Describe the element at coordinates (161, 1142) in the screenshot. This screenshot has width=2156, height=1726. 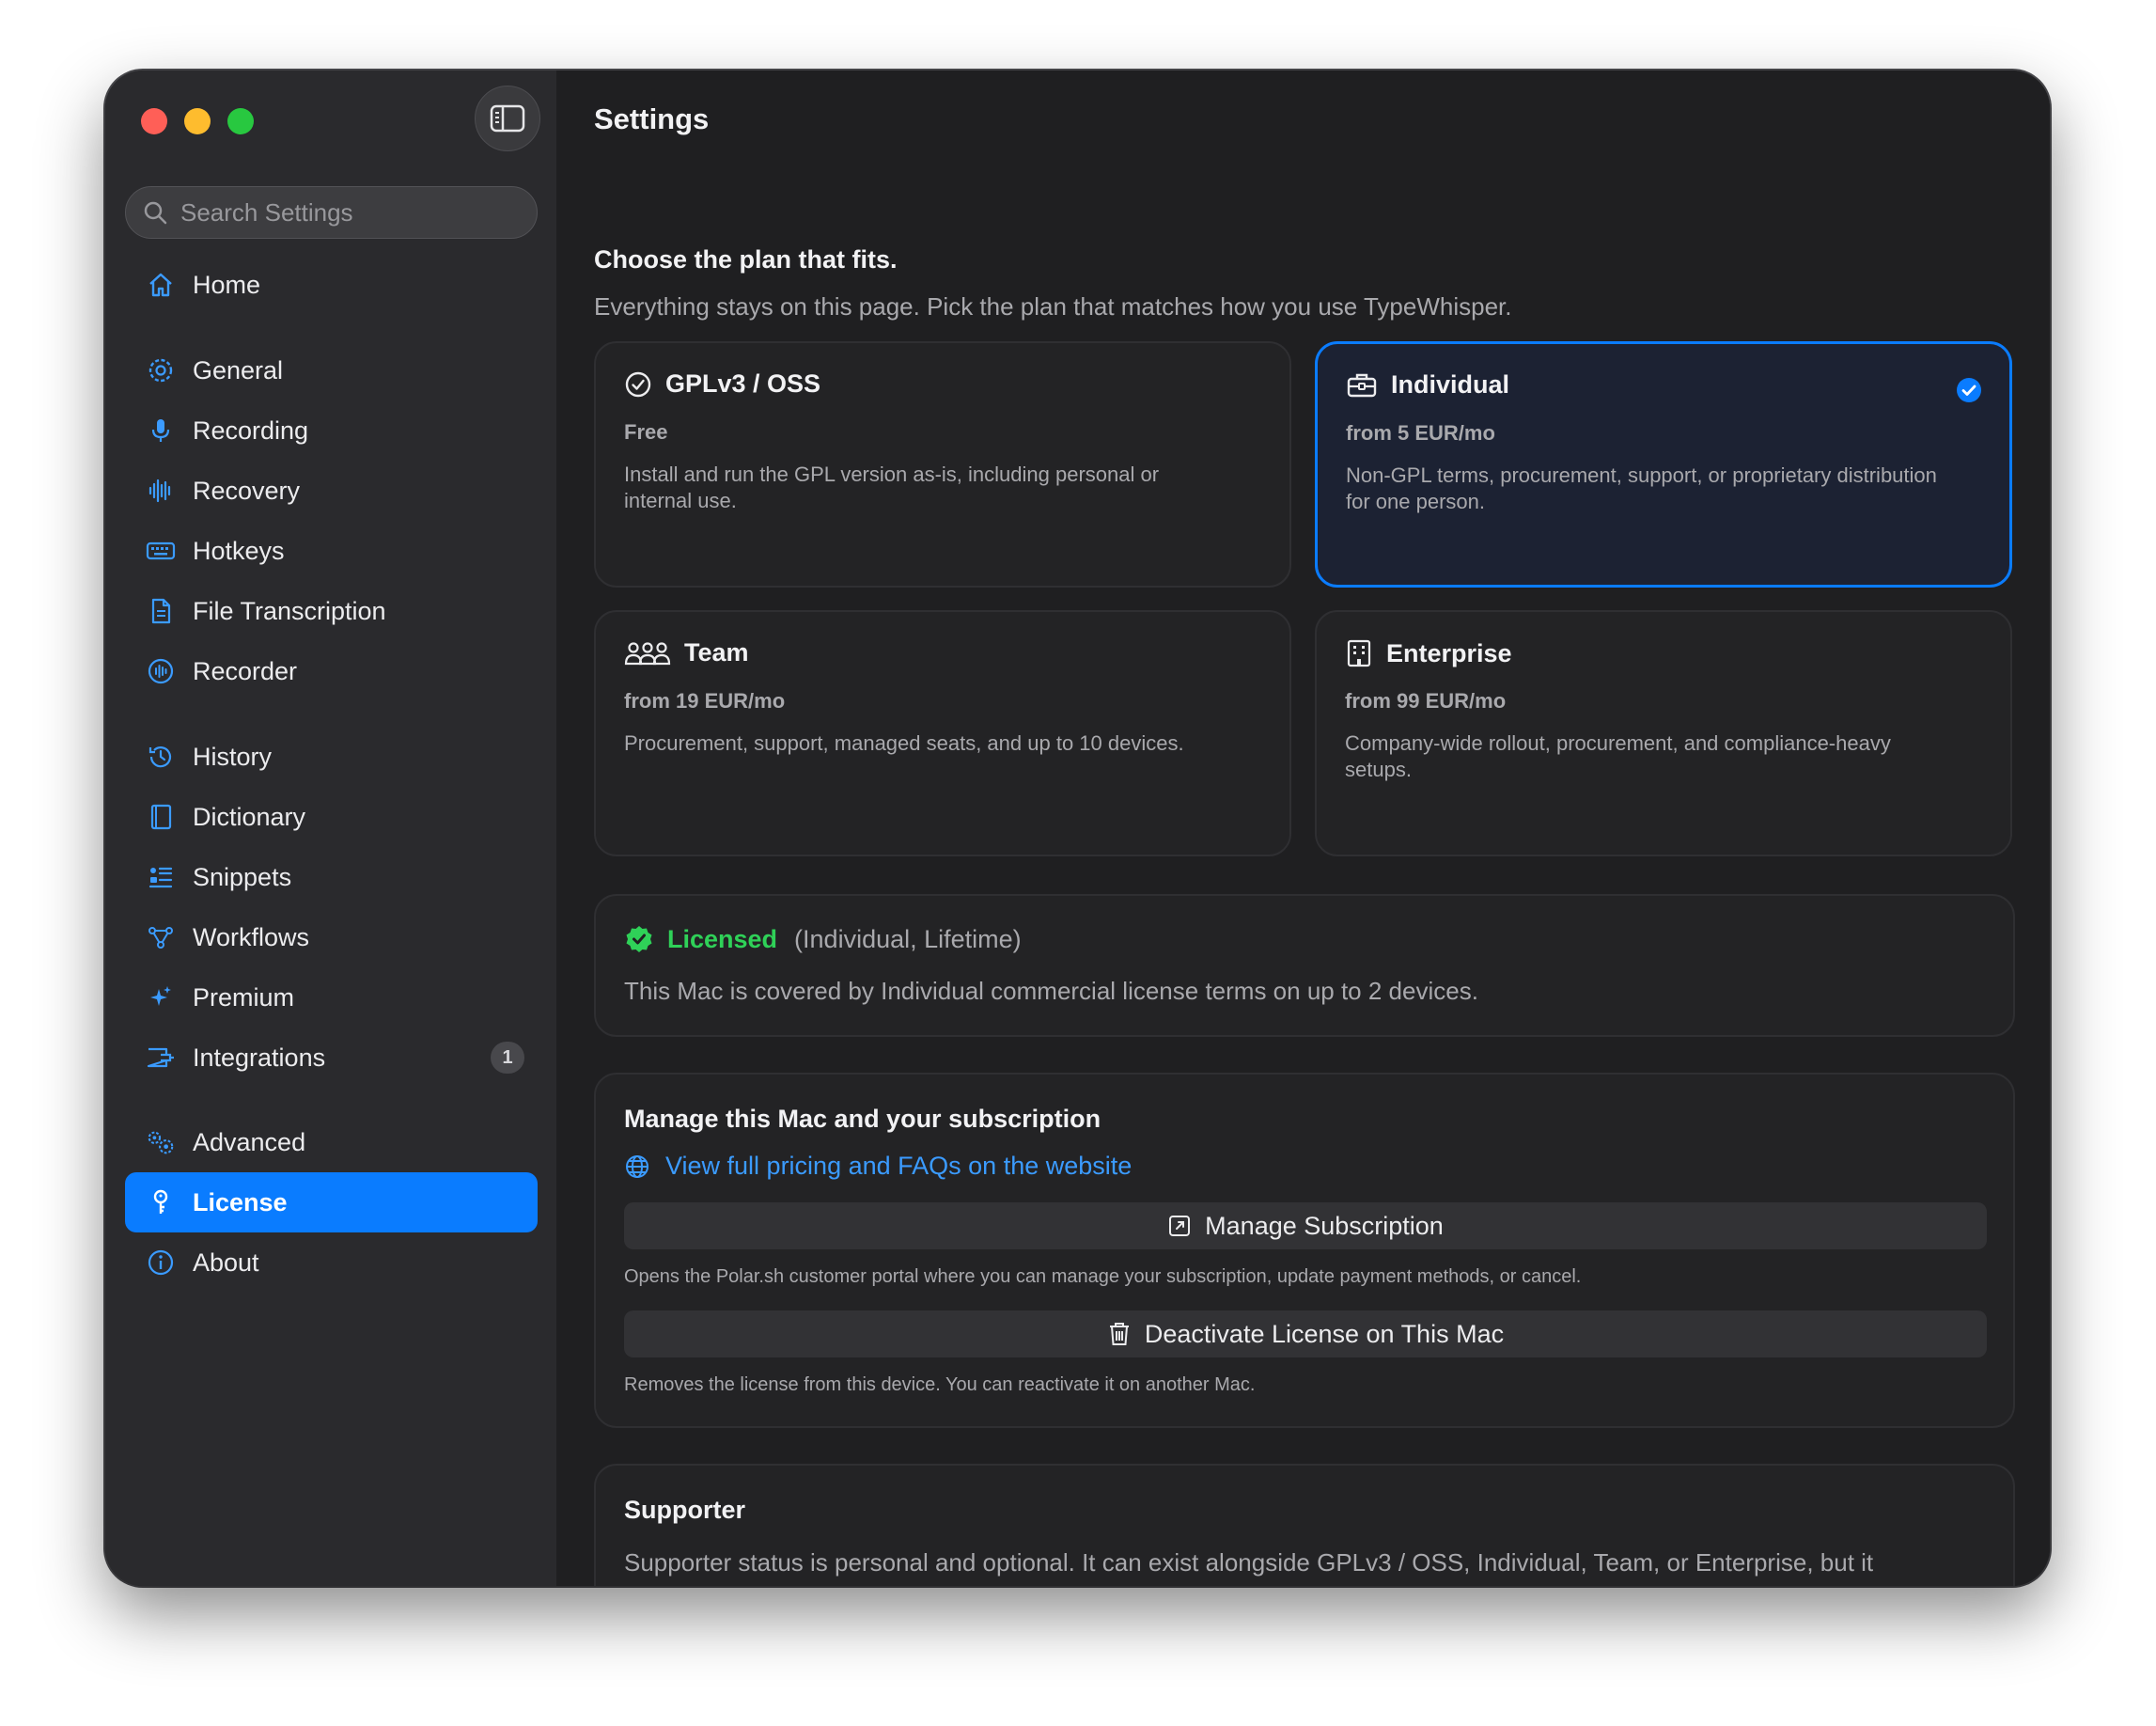
I see `gears-icon` at that location.